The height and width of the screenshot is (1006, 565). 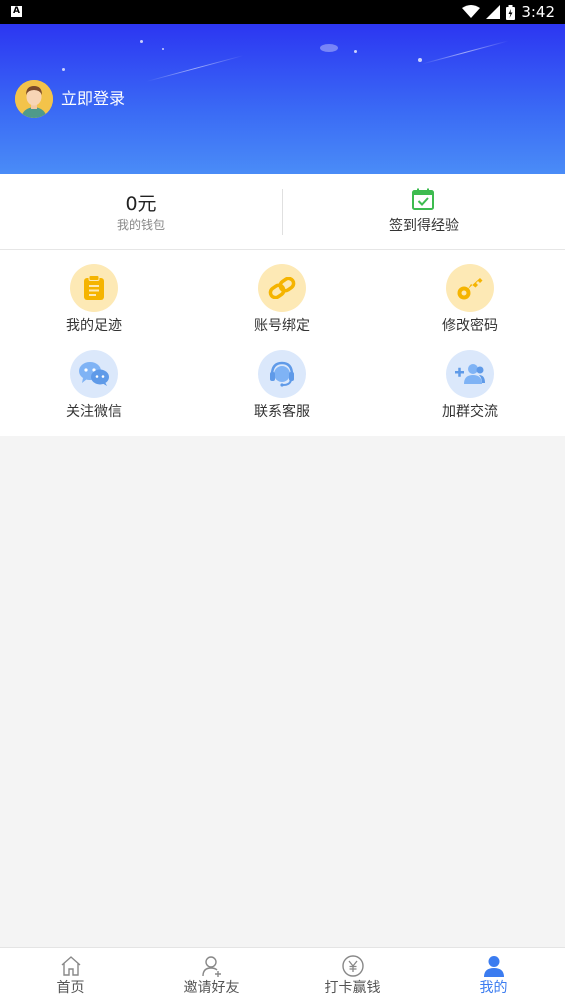 What do you see at coordinates (140, 225) in the screenshot?
I see `wallet-label: 我的钱包` at bounding box center [140, 225].